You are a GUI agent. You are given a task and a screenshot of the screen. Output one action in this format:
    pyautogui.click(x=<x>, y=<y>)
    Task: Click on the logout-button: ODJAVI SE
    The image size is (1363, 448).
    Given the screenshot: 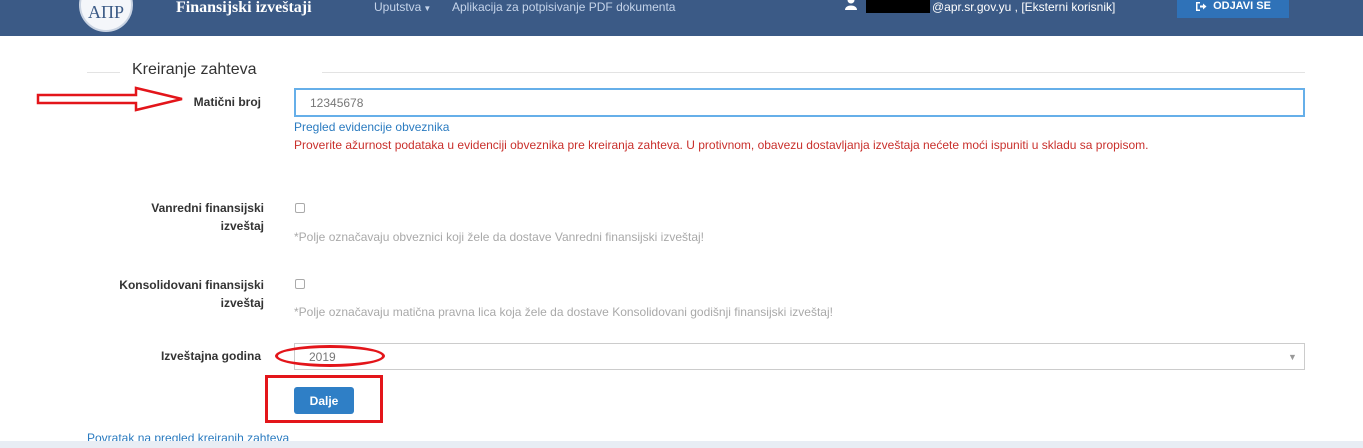 What is the action you would take?
    pyautogui.click(x=1233, y=9)
    